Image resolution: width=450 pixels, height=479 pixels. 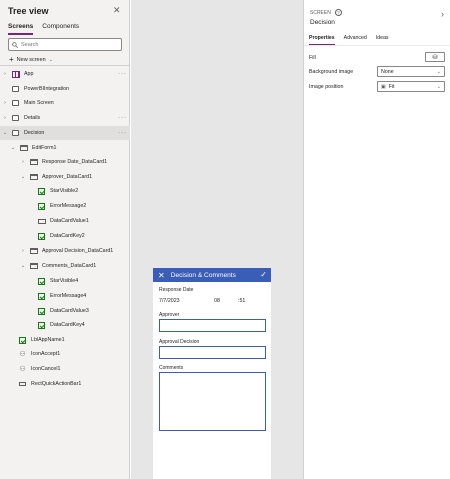 What do you see at coordinates (377, 45) in the screenshot?
I see `divider` at bounding box center [377, 45].